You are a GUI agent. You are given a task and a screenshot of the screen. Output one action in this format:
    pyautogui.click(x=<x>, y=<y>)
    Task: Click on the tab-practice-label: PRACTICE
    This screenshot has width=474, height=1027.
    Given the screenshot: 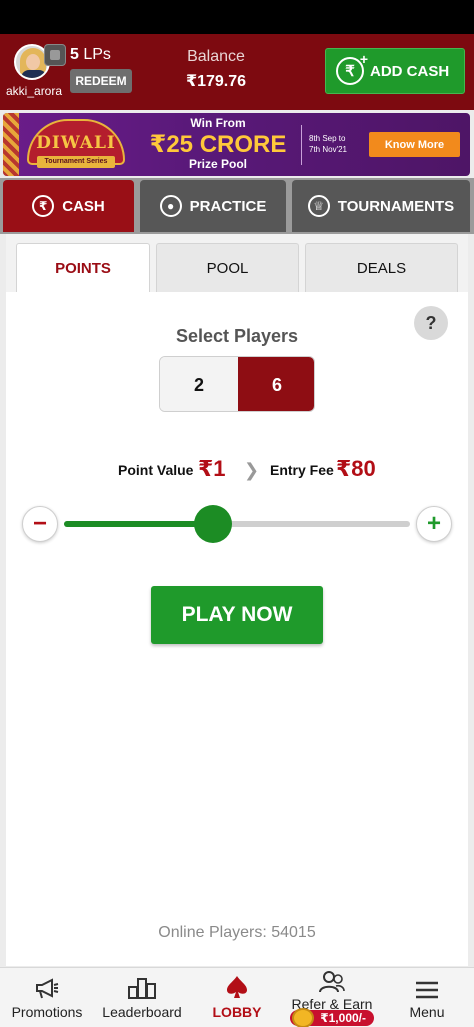 What is the action you would take?
    pyautogui.click(x=228, y=206)
    